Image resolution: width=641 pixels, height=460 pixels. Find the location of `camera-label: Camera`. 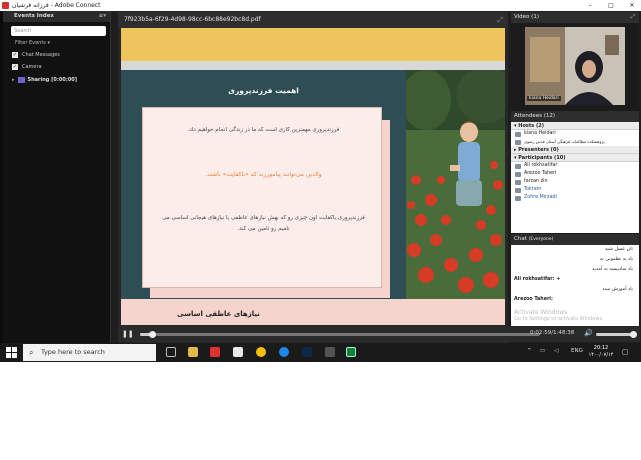

camera-label: Camera is located at coordinates (32, 67).